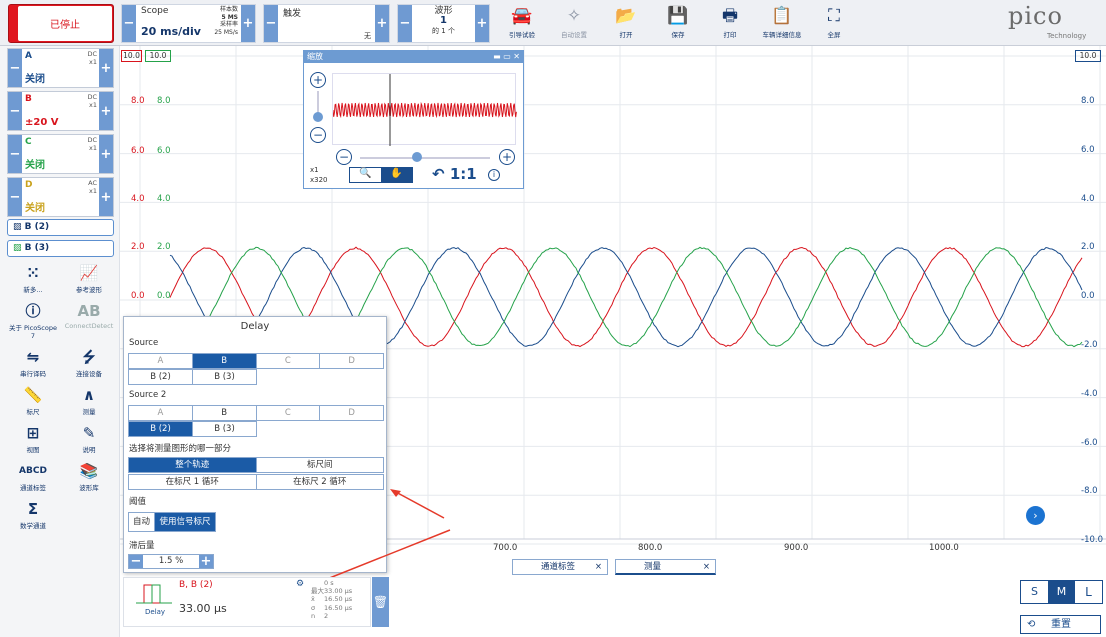 This screenshot has width=1106, height=637. What do you see at coordinates (1088, 56) in the screenshot?
I see `channel-range-marker-right: 10.0` at bounding box center [1088, 56].